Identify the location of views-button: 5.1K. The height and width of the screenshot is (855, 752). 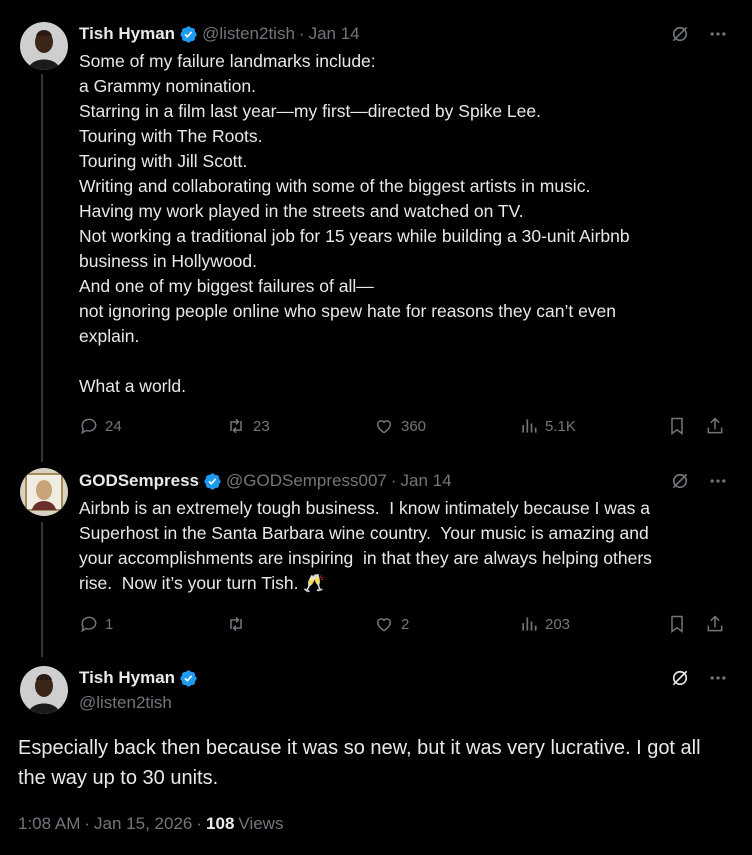
(547, 426).